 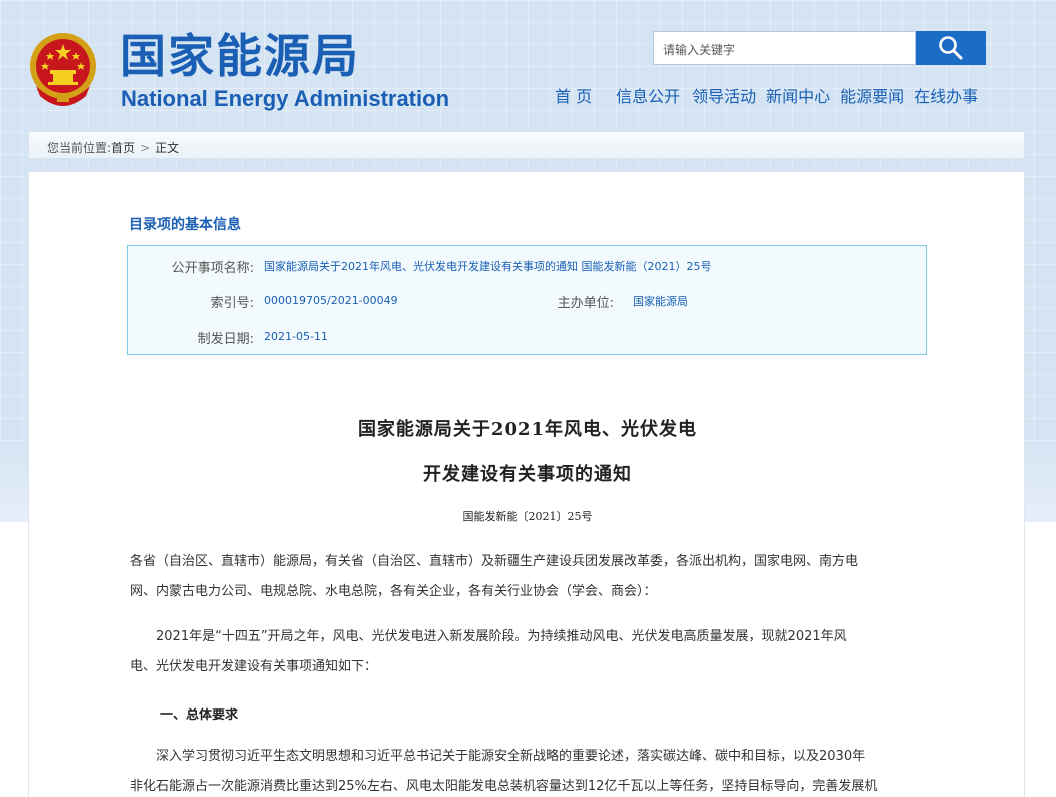 I want to click on nav-online-services: 在线办事, so click(x=946, y=97).